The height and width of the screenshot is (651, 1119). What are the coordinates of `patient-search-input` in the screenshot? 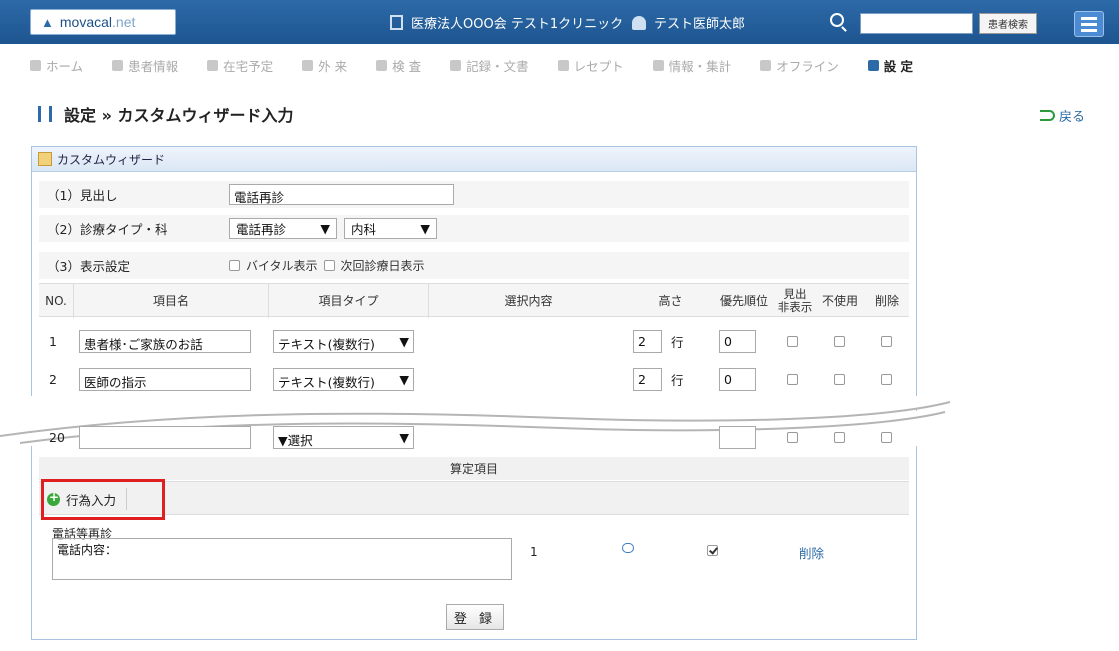 It's located at (916, 23).